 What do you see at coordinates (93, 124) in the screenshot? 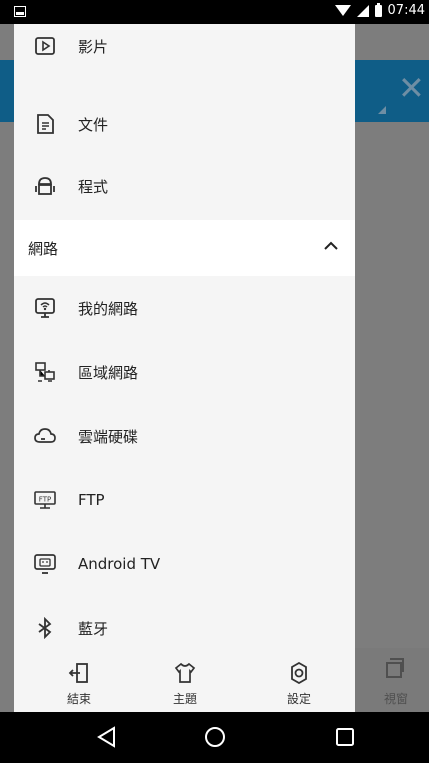
I see `drawer-item-label: 文件` at bounding box center [93, 124].